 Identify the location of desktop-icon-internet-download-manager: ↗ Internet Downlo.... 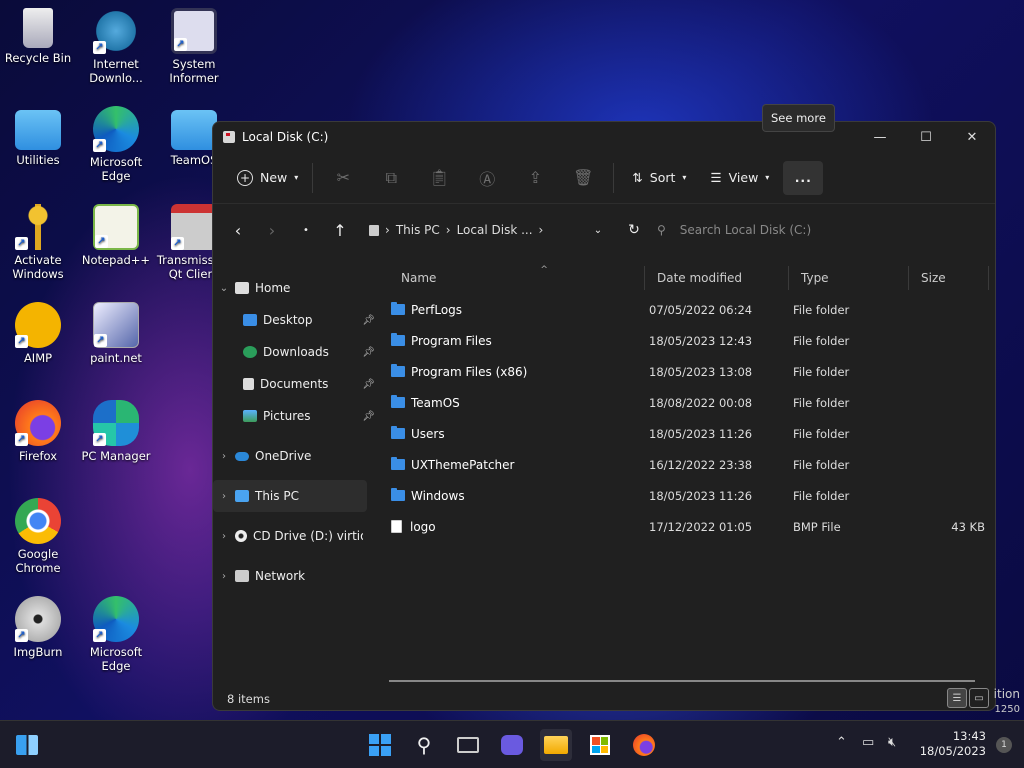
(116, 46).